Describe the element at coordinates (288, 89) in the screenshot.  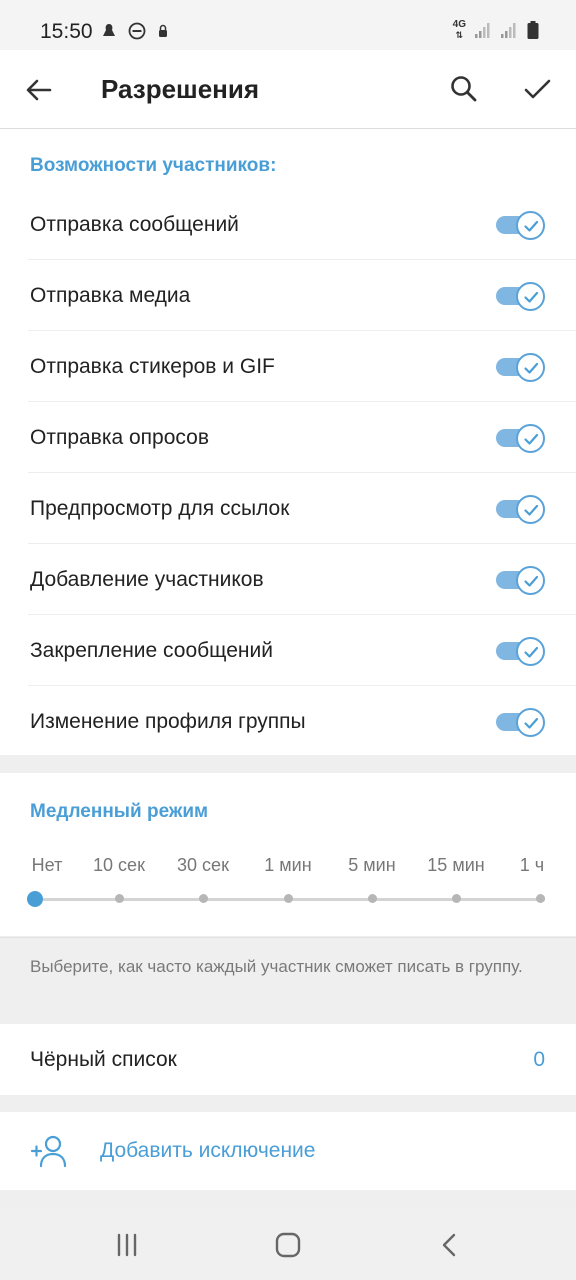
I see `app-bar: Разрешения` at that location.